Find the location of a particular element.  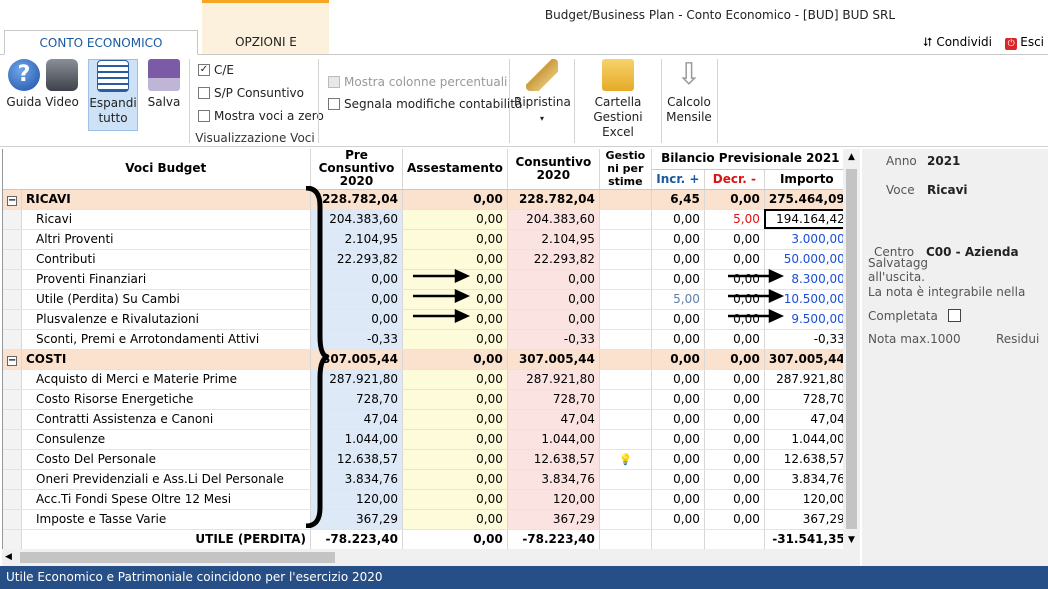

horizontal-scrollbar: ◀ is located at coordinates (431, 557).